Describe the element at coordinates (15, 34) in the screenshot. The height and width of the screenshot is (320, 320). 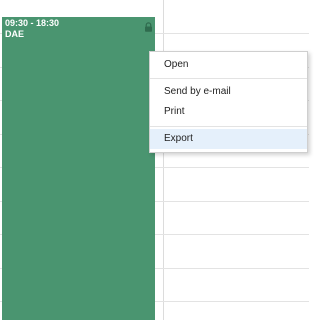
I see `event-title: DAE` at that location.